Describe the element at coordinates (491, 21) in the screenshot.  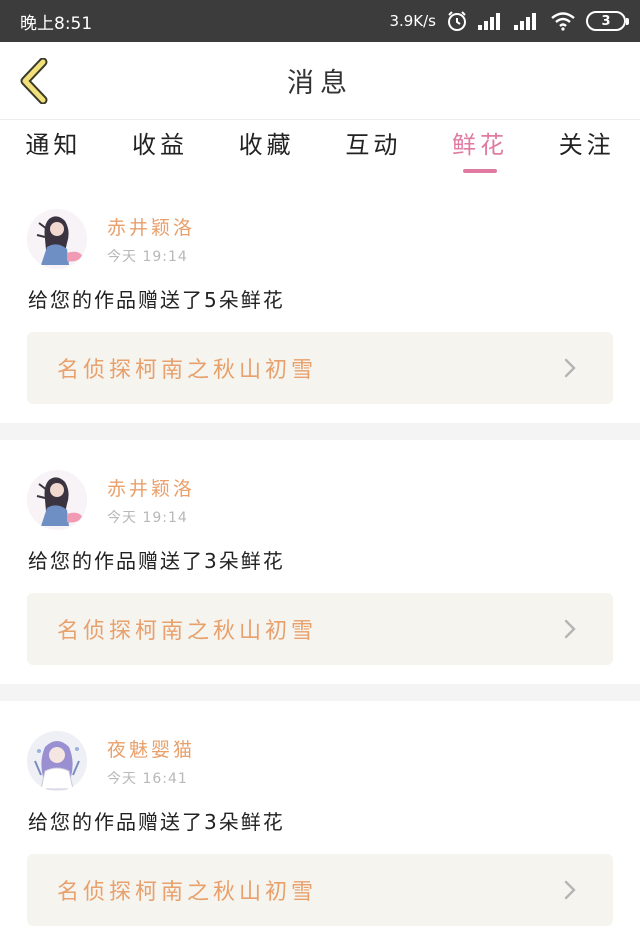
I see `signal-icon` at that location.